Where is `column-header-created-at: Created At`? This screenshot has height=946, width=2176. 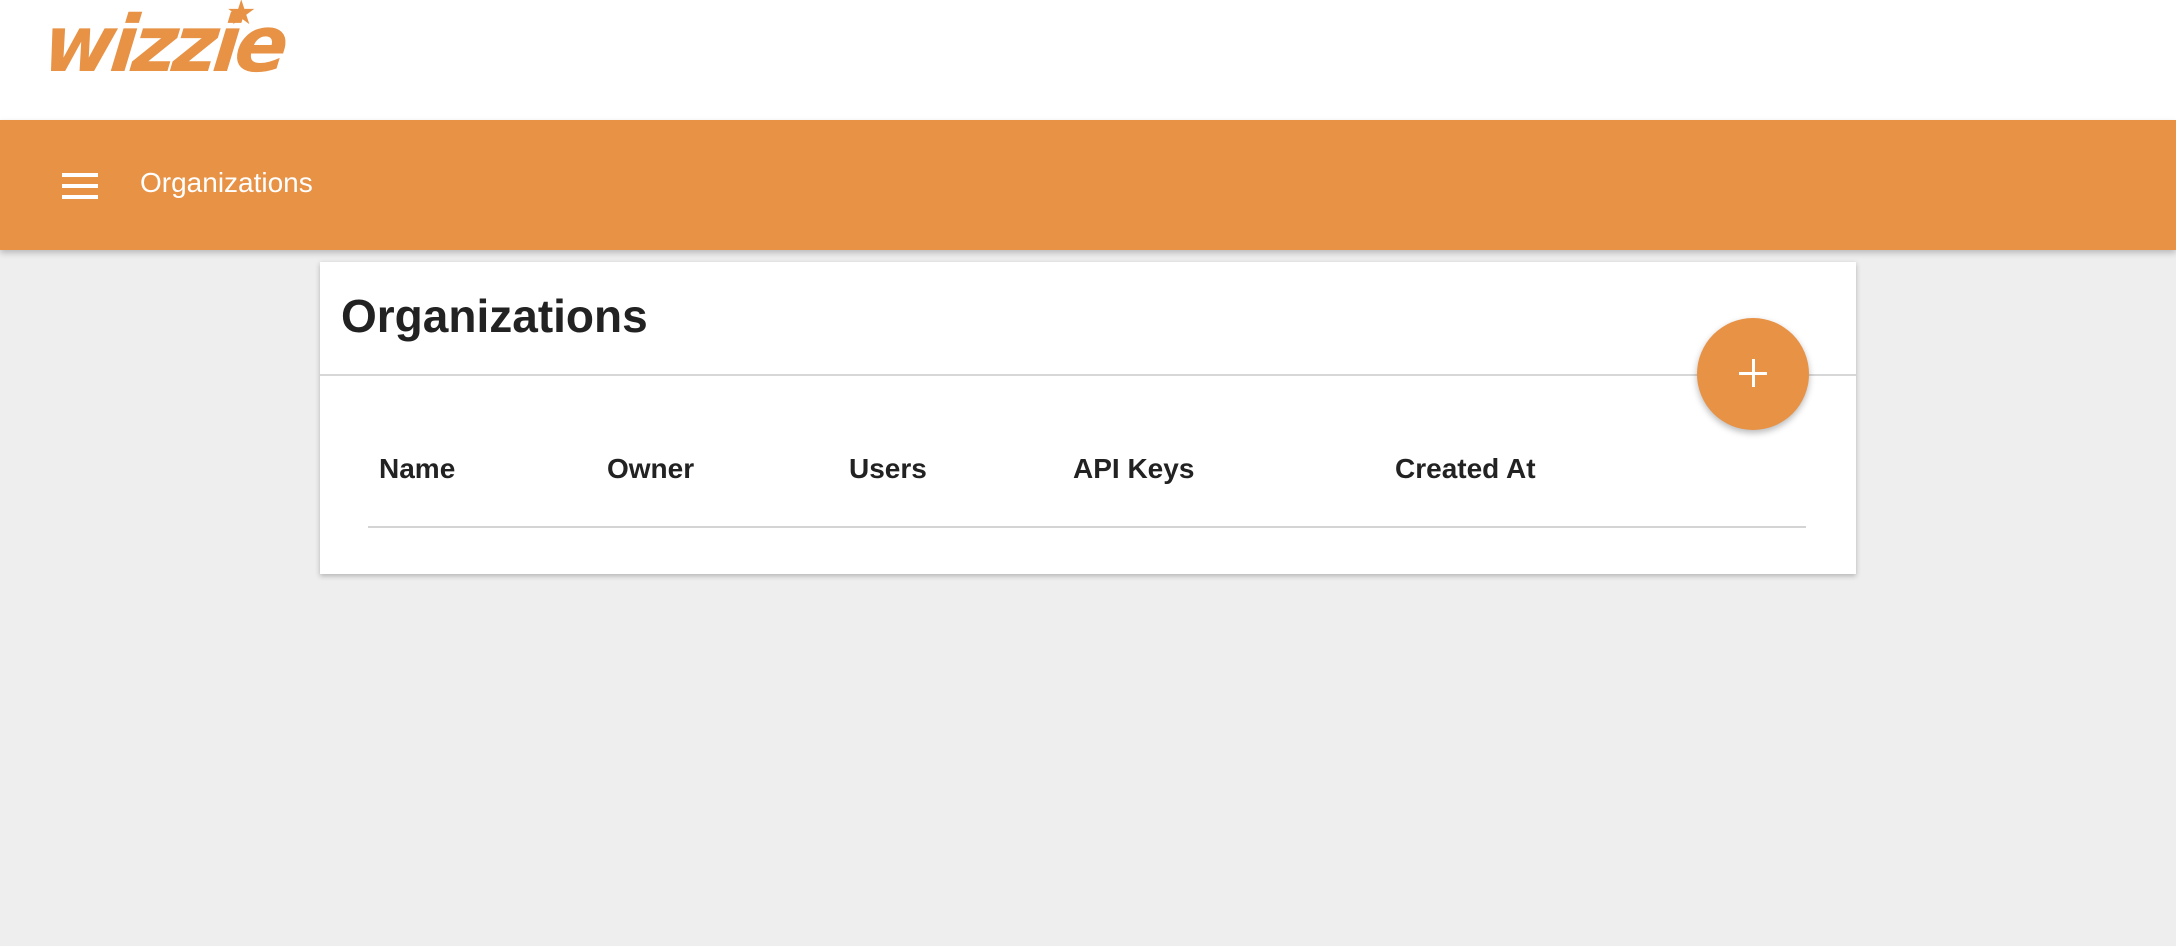 column-header-created-at: Created At is located at coordinates (1465, 469).